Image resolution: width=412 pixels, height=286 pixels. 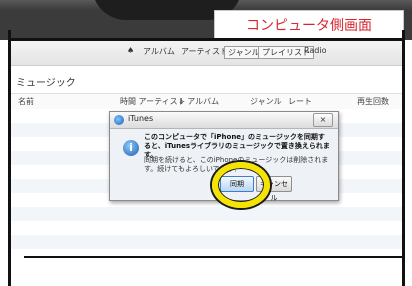 What do you see at coordinates (315, 50) in the screenshot?
I see `toolbar-item-radio: Radio` at bounding box center [315, 50].